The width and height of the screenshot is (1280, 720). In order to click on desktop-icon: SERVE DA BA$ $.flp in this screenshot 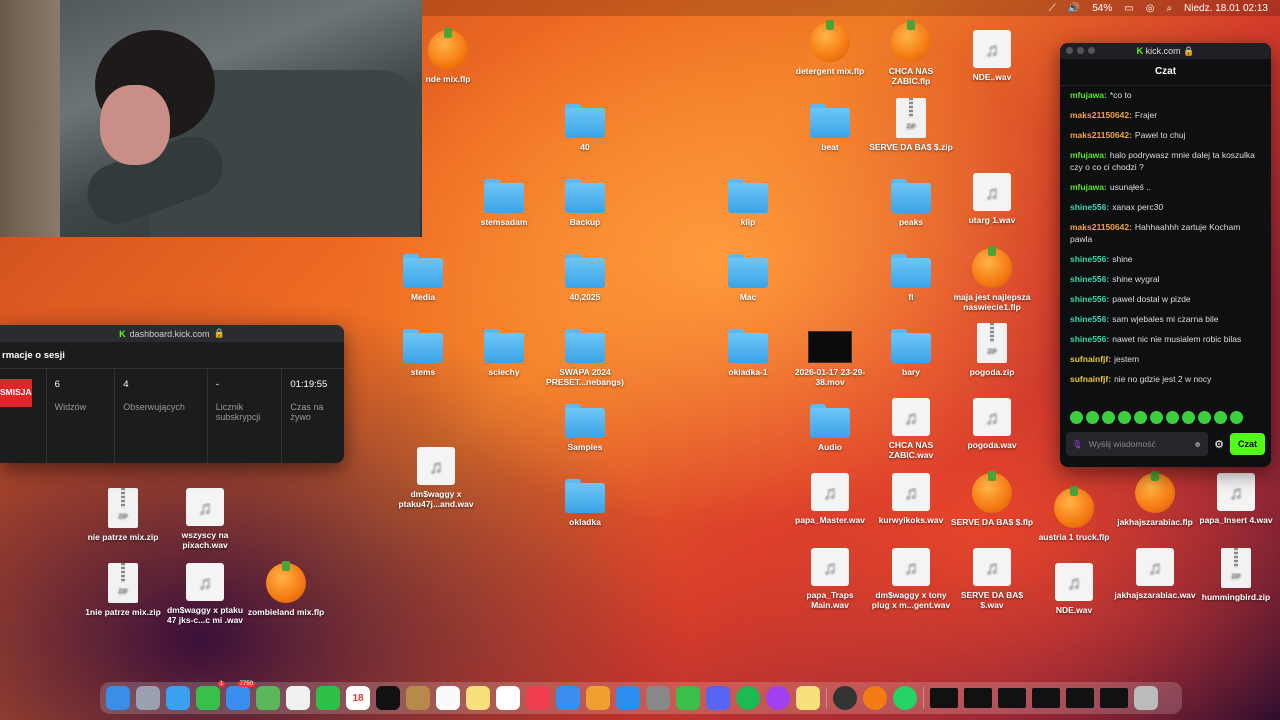, I will do `click(992, 499)`.